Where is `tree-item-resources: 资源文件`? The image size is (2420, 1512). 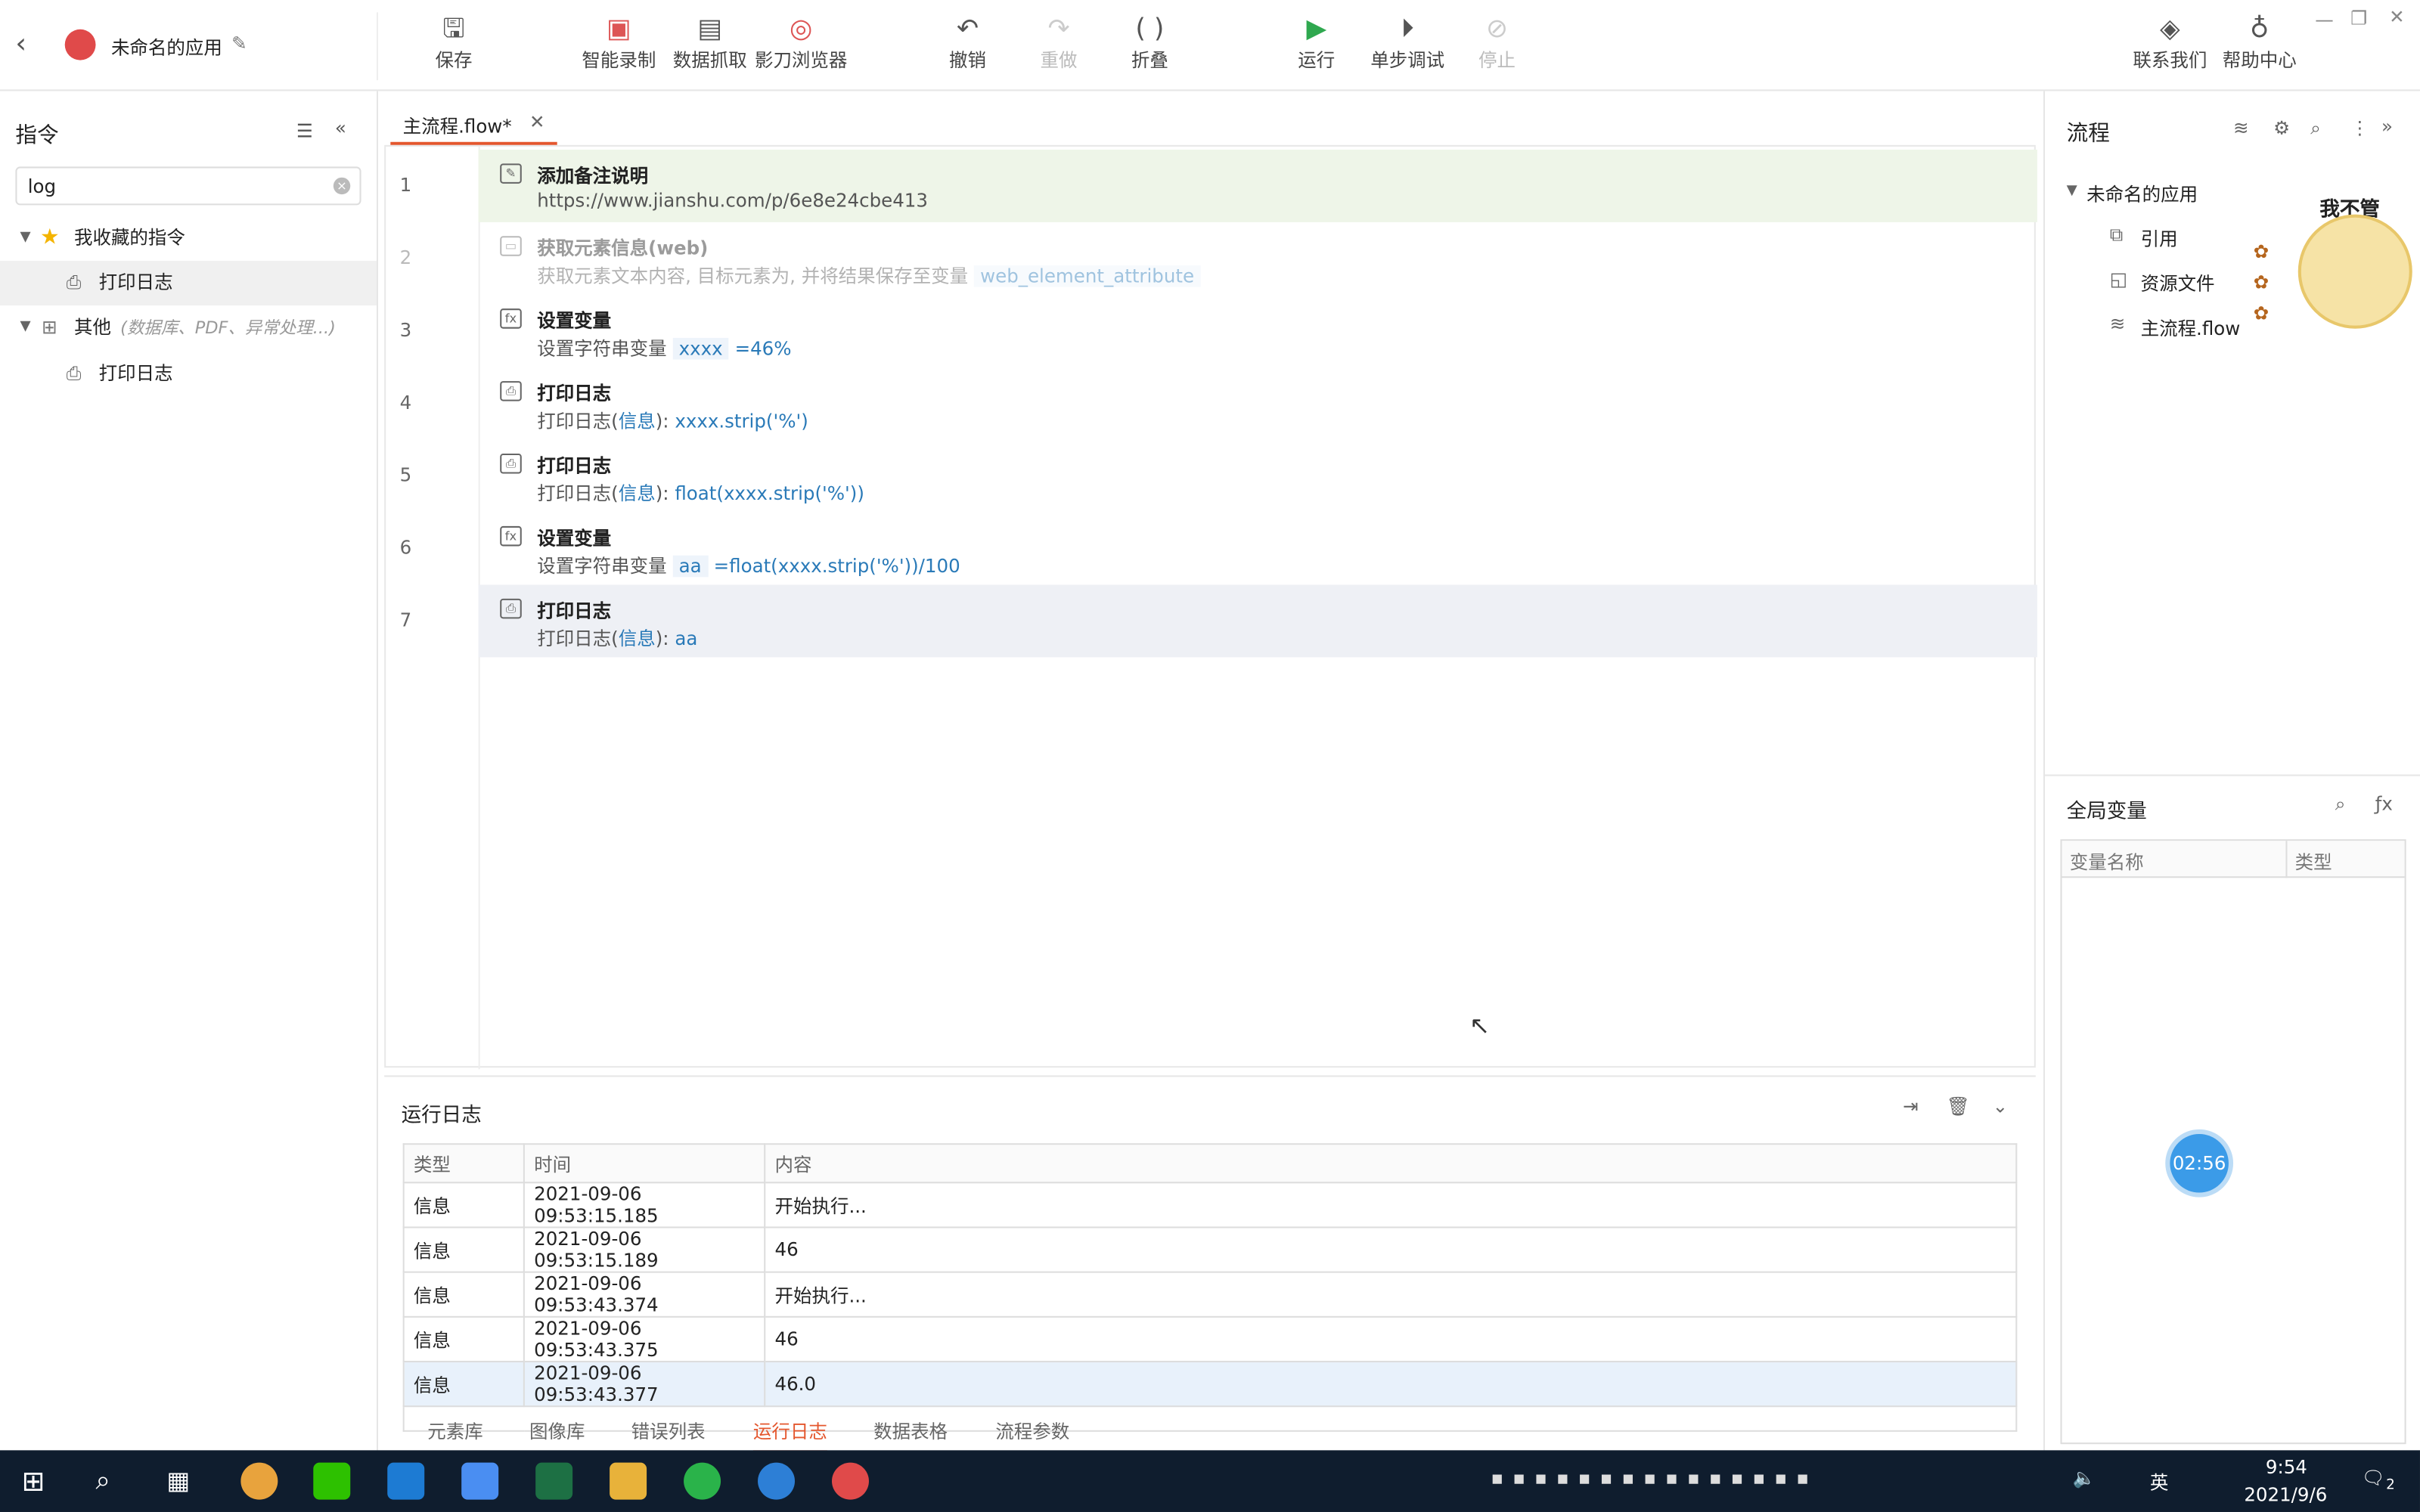
tree-item-resources: 资源文件 is located at coordinates (2178, 283).